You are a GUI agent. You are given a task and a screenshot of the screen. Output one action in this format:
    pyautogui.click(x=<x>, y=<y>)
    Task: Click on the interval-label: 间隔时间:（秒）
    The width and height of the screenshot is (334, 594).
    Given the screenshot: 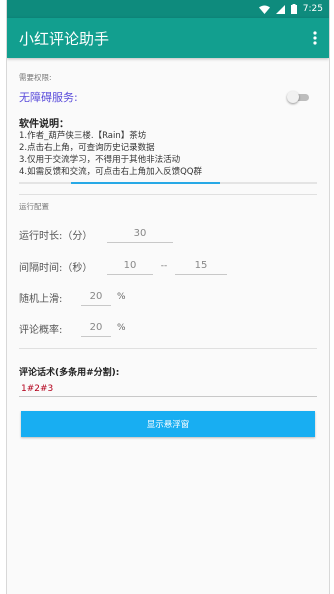 What is the action you would take?
    pyautogui.click(x=56, y=268)
    